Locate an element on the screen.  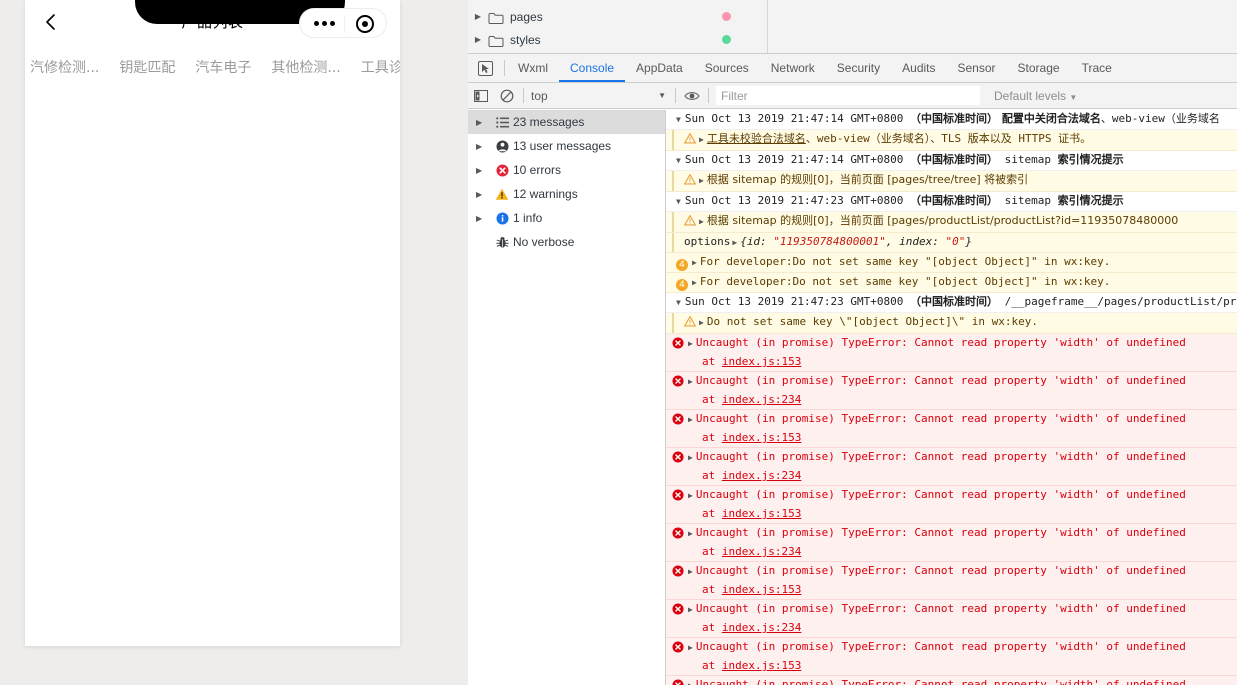
sidebar-item-user-messages: ▶ 13 user messages is located at coordinates (566, 146).